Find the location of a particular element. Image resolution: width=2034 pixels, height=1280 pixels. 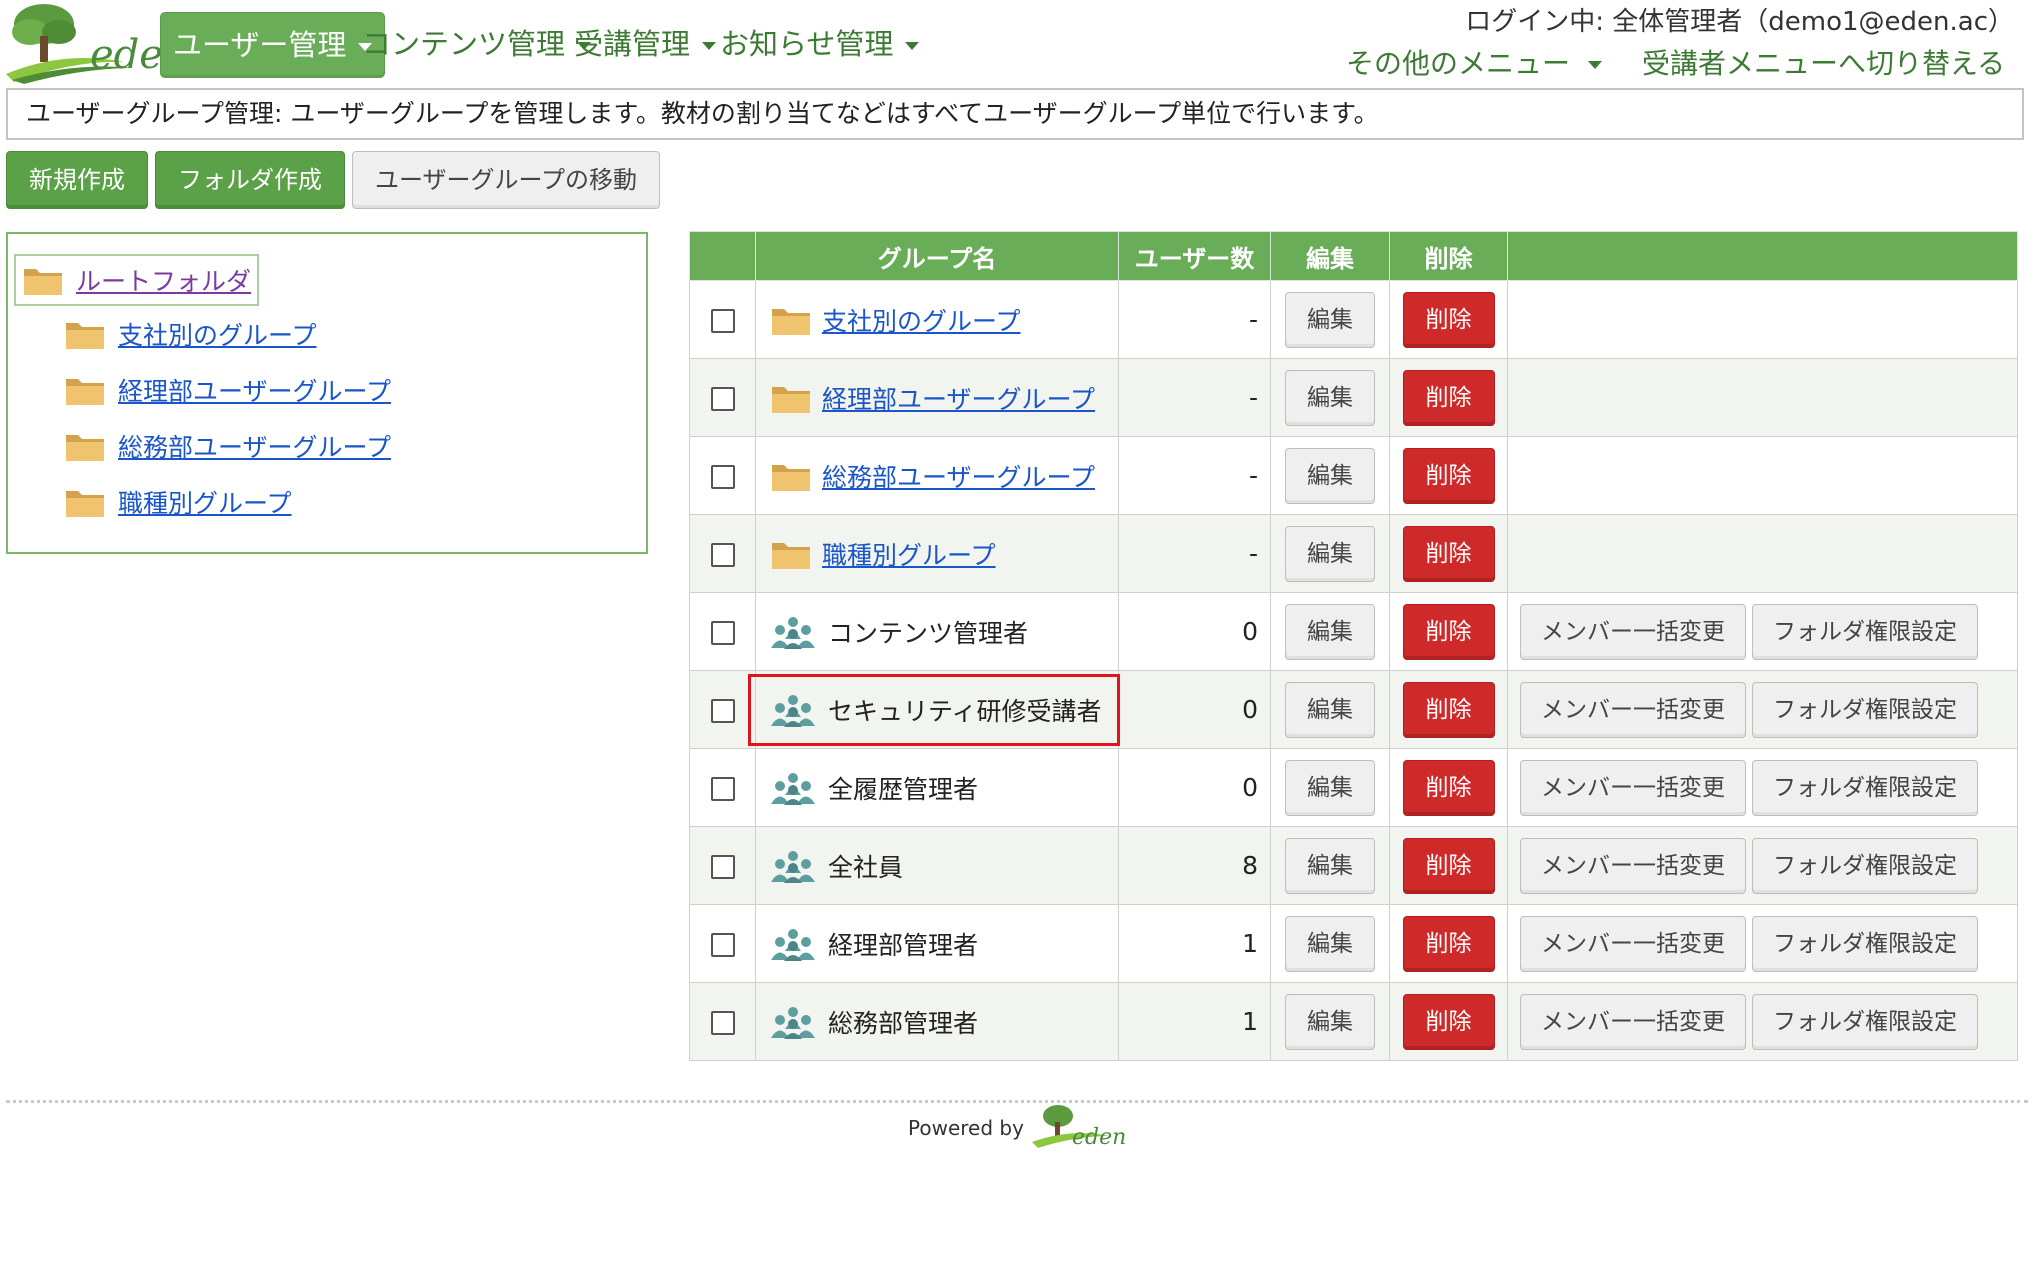

group-folder-link: 経理部ユーザーグループ is located at coordinates (958, 398).